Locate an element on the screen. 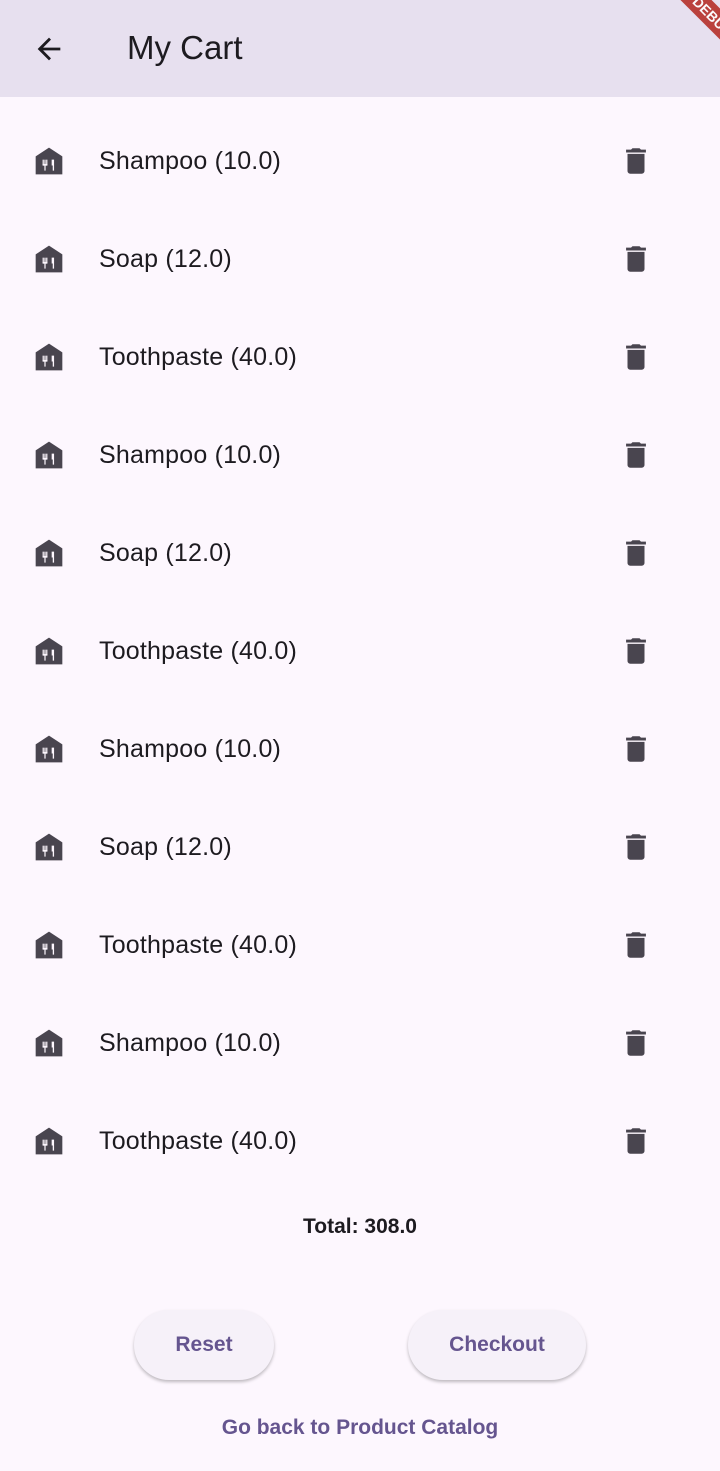 Image resolution: width=720 pixels, height=1471 pixels. debug-banner: DEBUG is located at coordinates (690, 30).